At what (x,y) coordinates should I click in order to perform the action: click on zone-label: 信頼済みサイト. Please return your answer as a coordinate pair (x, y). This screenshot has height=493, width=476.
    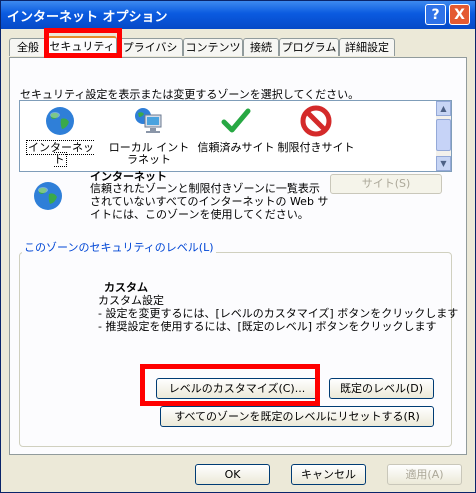
    Looking at the image, I should click on (236, 147).